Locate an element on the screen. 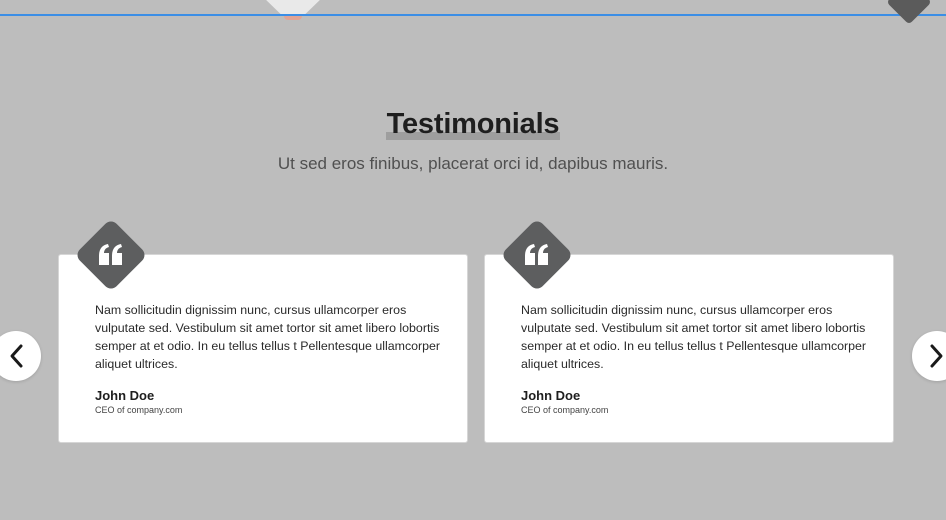 The image size is (946, 520). carousel-prev-button is located at coordinates (20, 356).